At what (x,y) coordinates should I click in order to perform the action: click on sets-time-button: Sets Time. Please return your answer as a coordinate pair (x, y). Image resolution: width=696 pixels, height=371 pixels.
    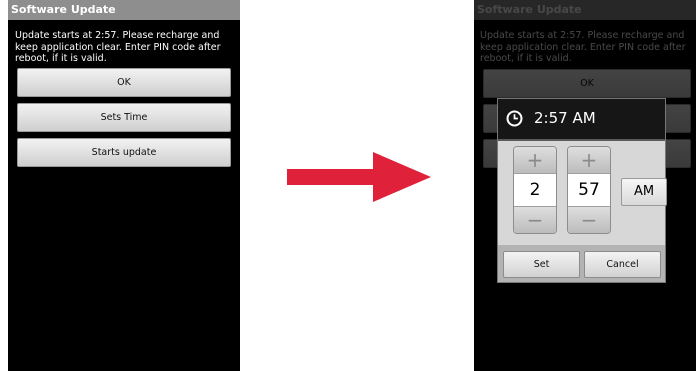
    Looking at the image, I should click on (124, 117).